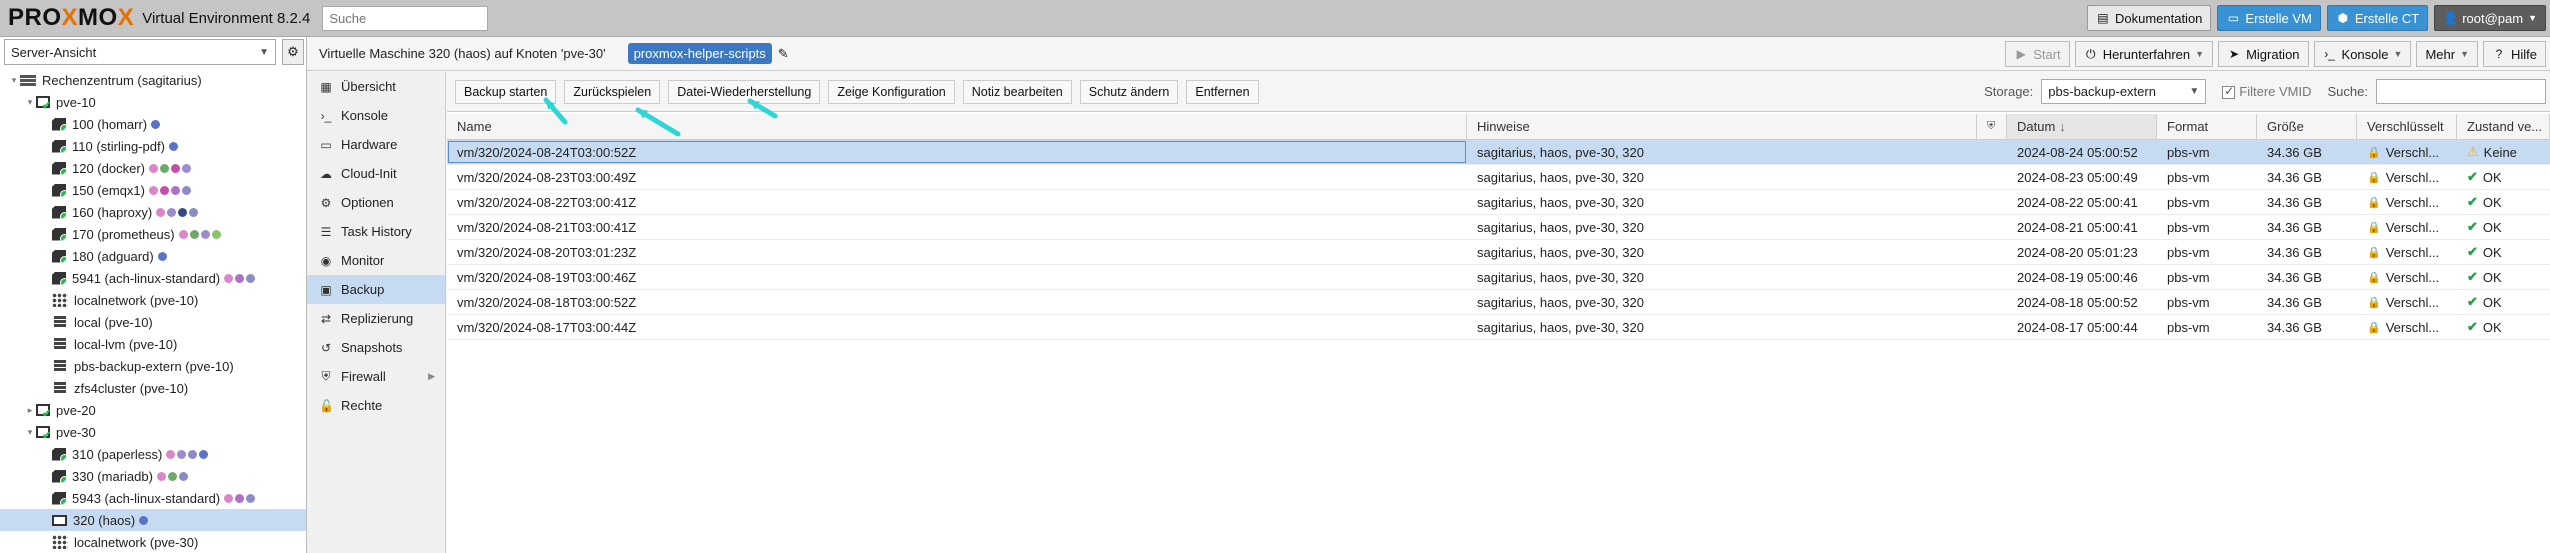 The width and height of the screenshot is (2550, 553). What do you see at coordinates (2440, 54) in the screenshot?
I see `button-label: Mehr` at bounding box center [2440, 54].